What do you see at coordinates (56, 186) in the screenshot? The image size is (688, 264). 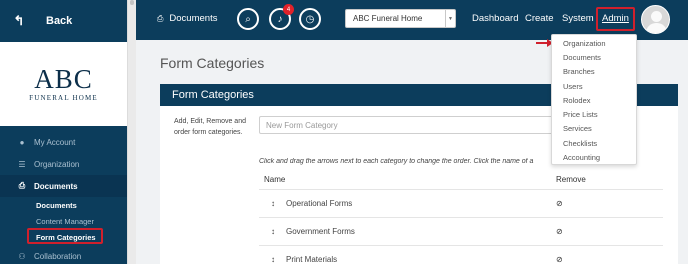 I see `sidebar-item-label: Documents` at bounding box center [56, 186].